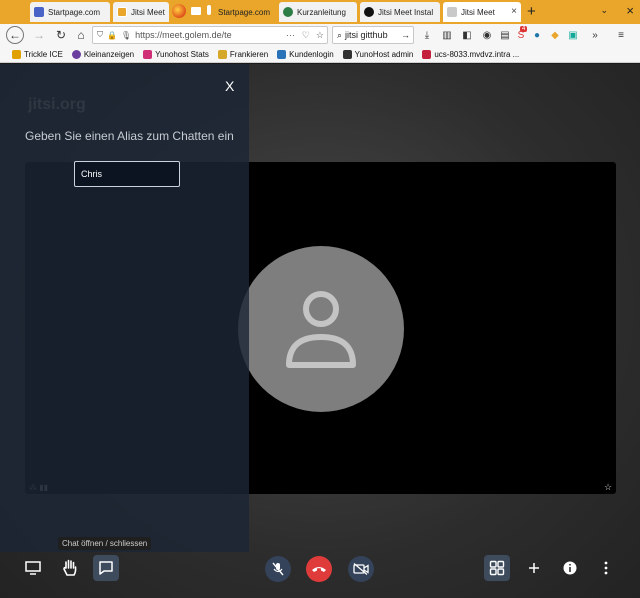  I want to click on addon-badge: 4, so click(524, 29).